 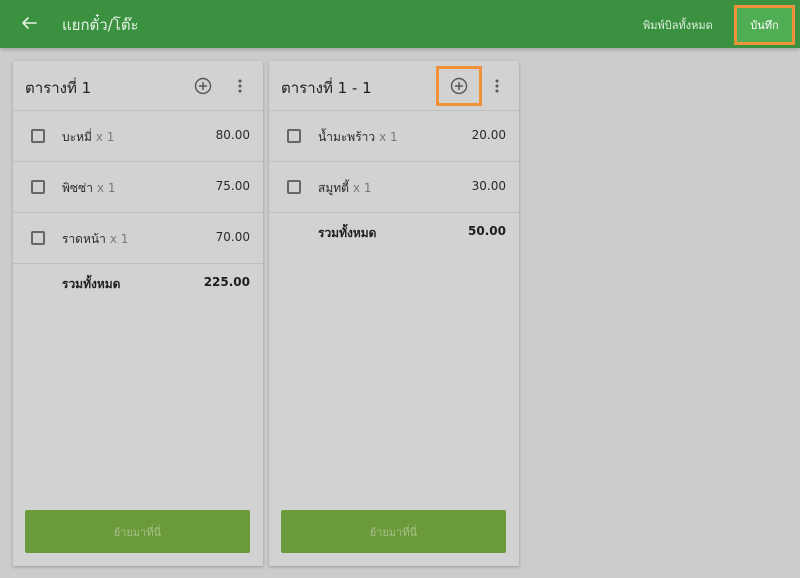 What do you see at coordinates (100, 25) in the screenshot?
I see `page-title: แยกตั๋ว/โต๊ะ` at bounding box center [100, 25].